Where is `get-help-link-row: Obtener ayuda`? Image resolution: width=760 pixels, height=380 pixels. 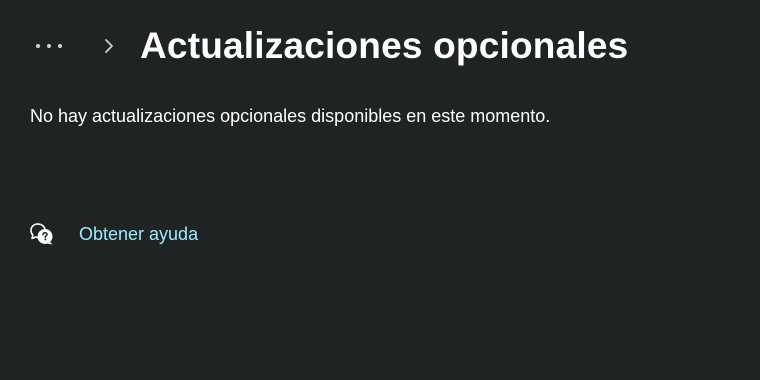
get-help-link-row: Obtener ayuda is located at coordinates (113, 234).